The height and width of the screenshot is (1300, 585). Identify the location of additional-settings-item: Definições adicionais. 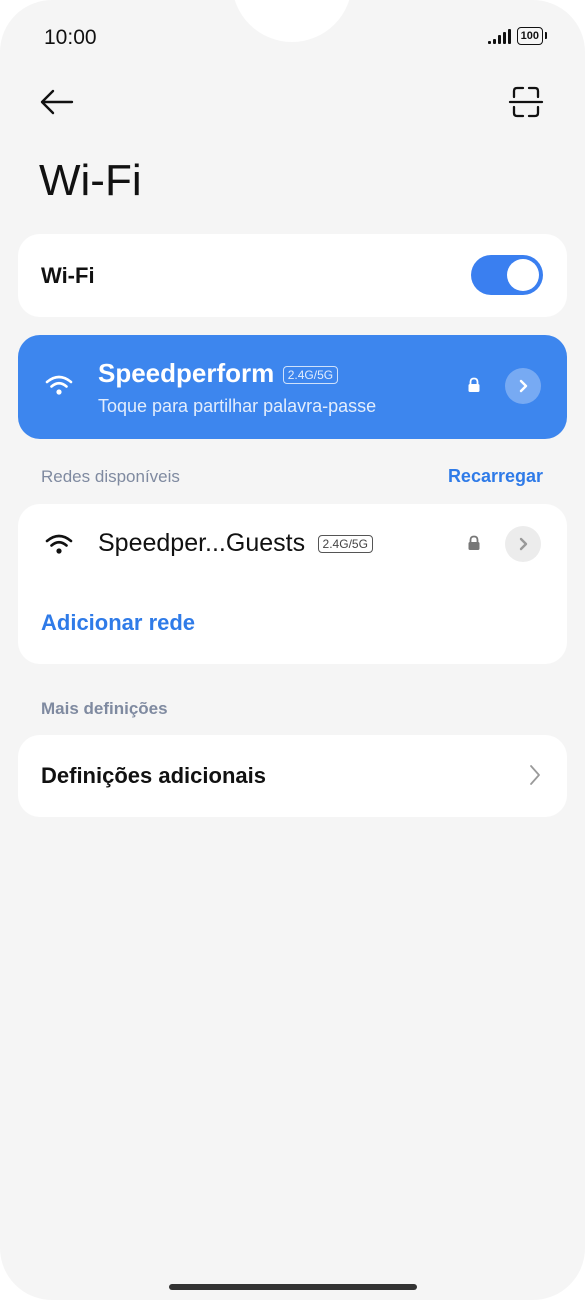
(292, 776).